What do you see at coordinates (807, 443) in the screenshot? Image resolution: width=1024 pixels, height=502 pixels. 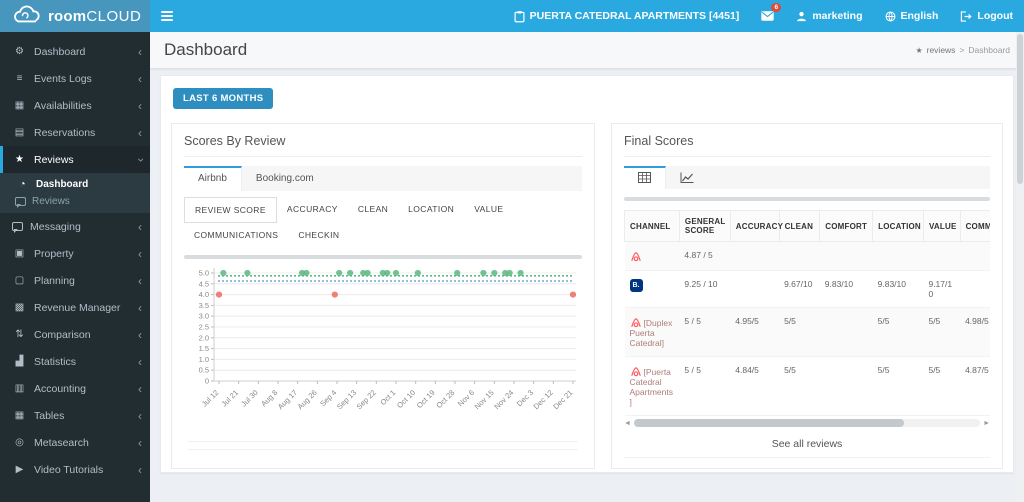 I see `see-all-reviews-link: See all reviews` at bounding box center [807, 443].